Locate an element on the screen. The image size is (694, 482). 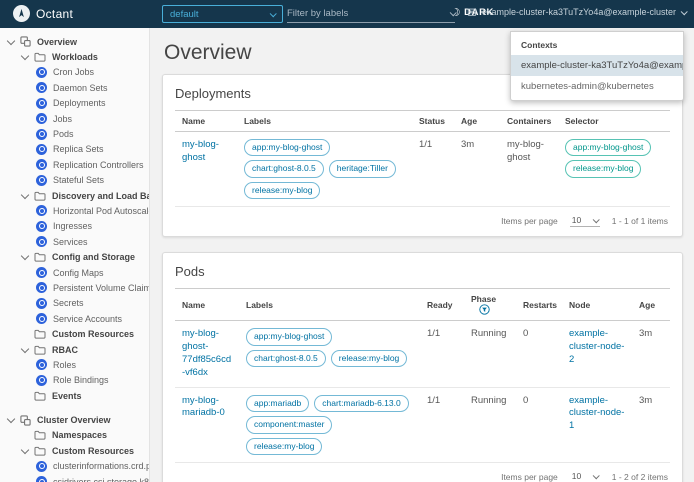
sidebar-item-rbac: RBAC is located at coordinates (74, 349).